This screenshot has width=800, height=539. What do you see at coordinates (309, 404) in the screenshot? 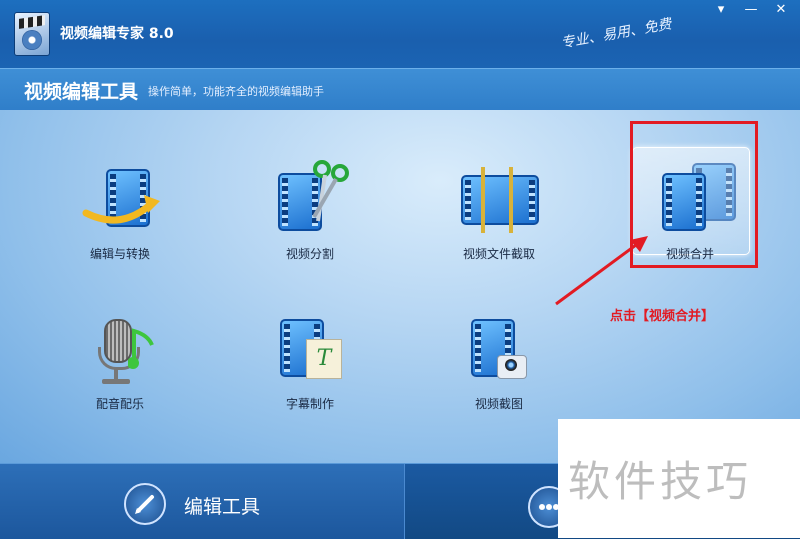
I see `tool-label: 字幕制作` at bounding box center [309, 404].